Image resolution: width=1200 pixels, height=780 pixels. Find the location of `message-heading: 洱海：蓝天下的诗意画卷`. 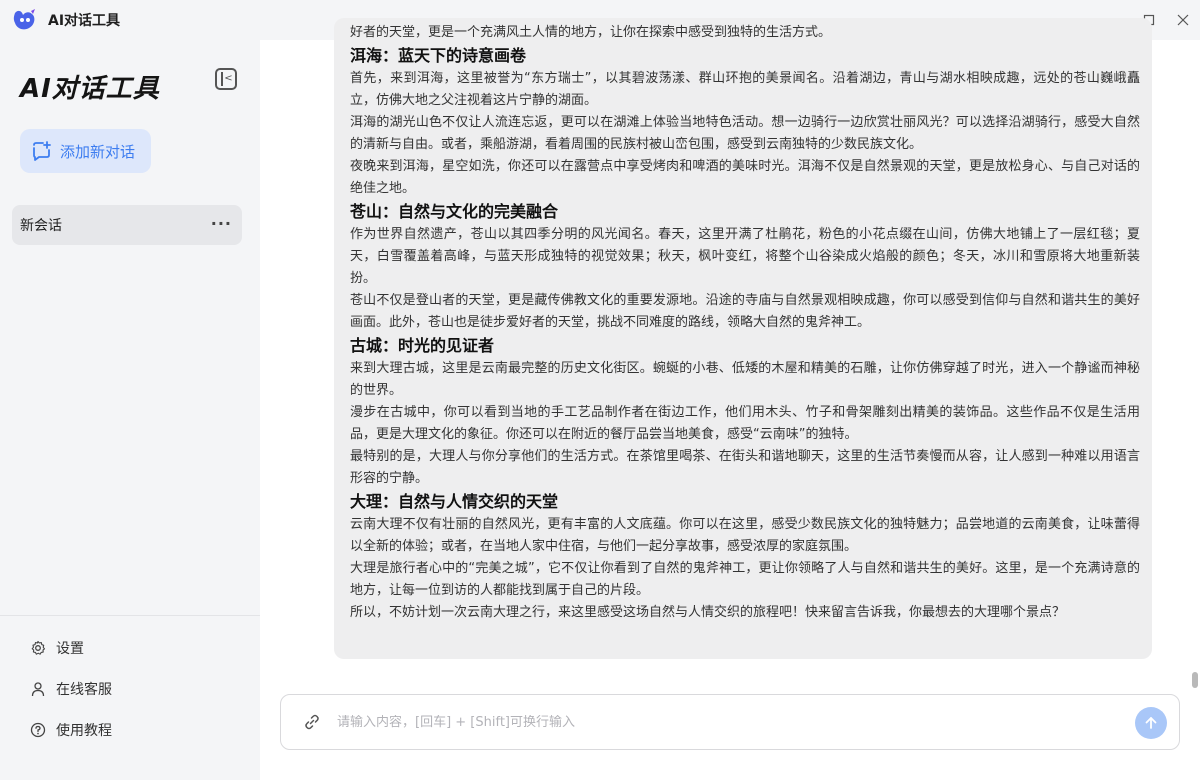

message-heading: 洱海：蓝天下的诗意画卷 is located at coordinates (438, 55).